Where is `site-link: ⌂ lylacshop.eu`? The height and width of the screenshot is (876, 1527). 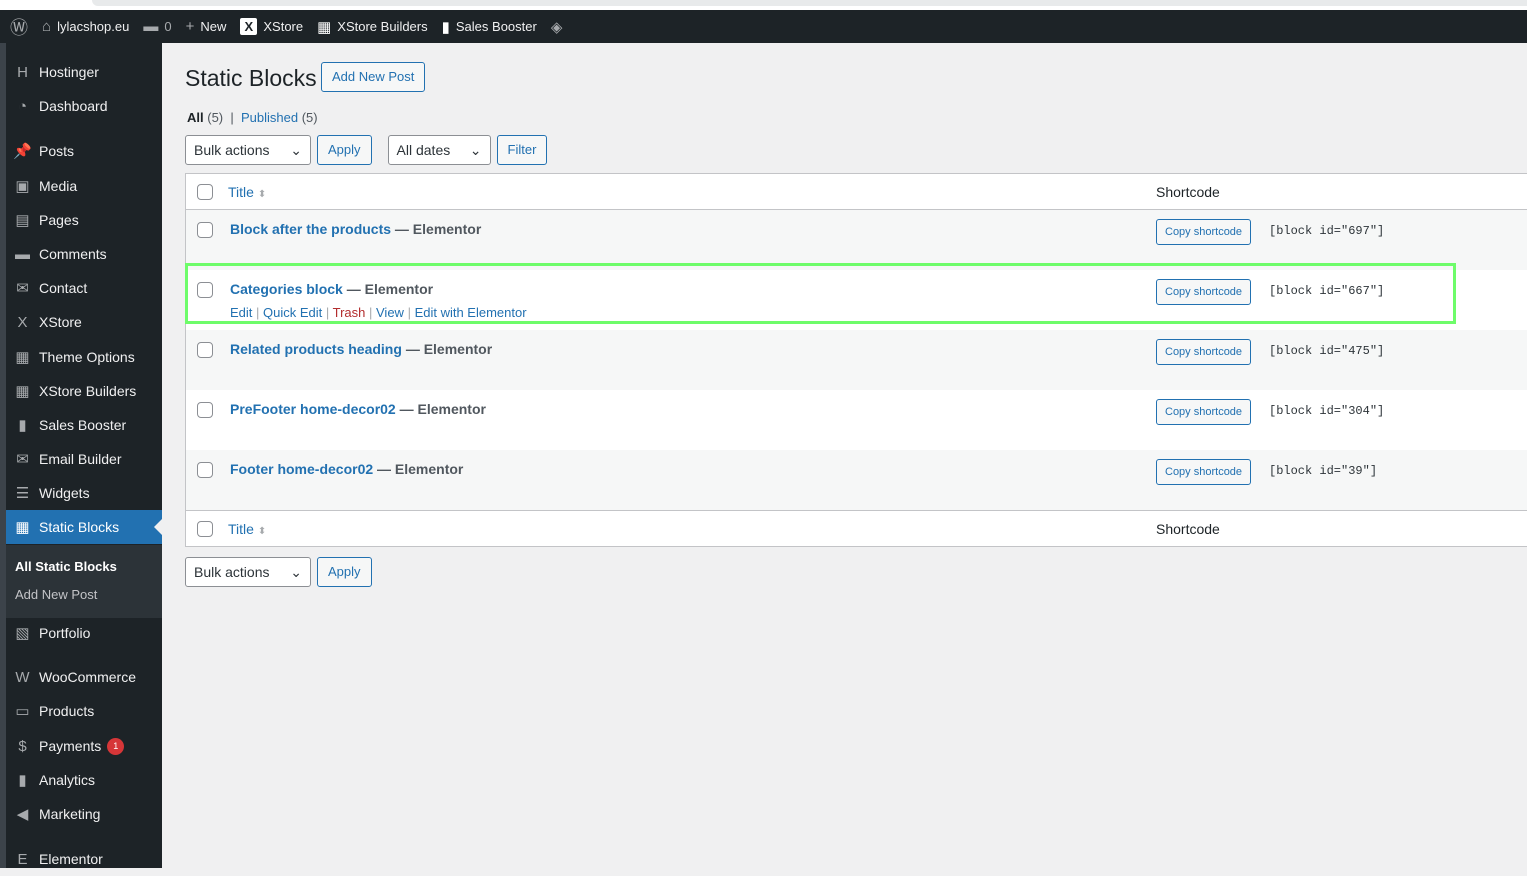 site-link: ⌂ lylacshop.eu is located at coordinates (85, 26).